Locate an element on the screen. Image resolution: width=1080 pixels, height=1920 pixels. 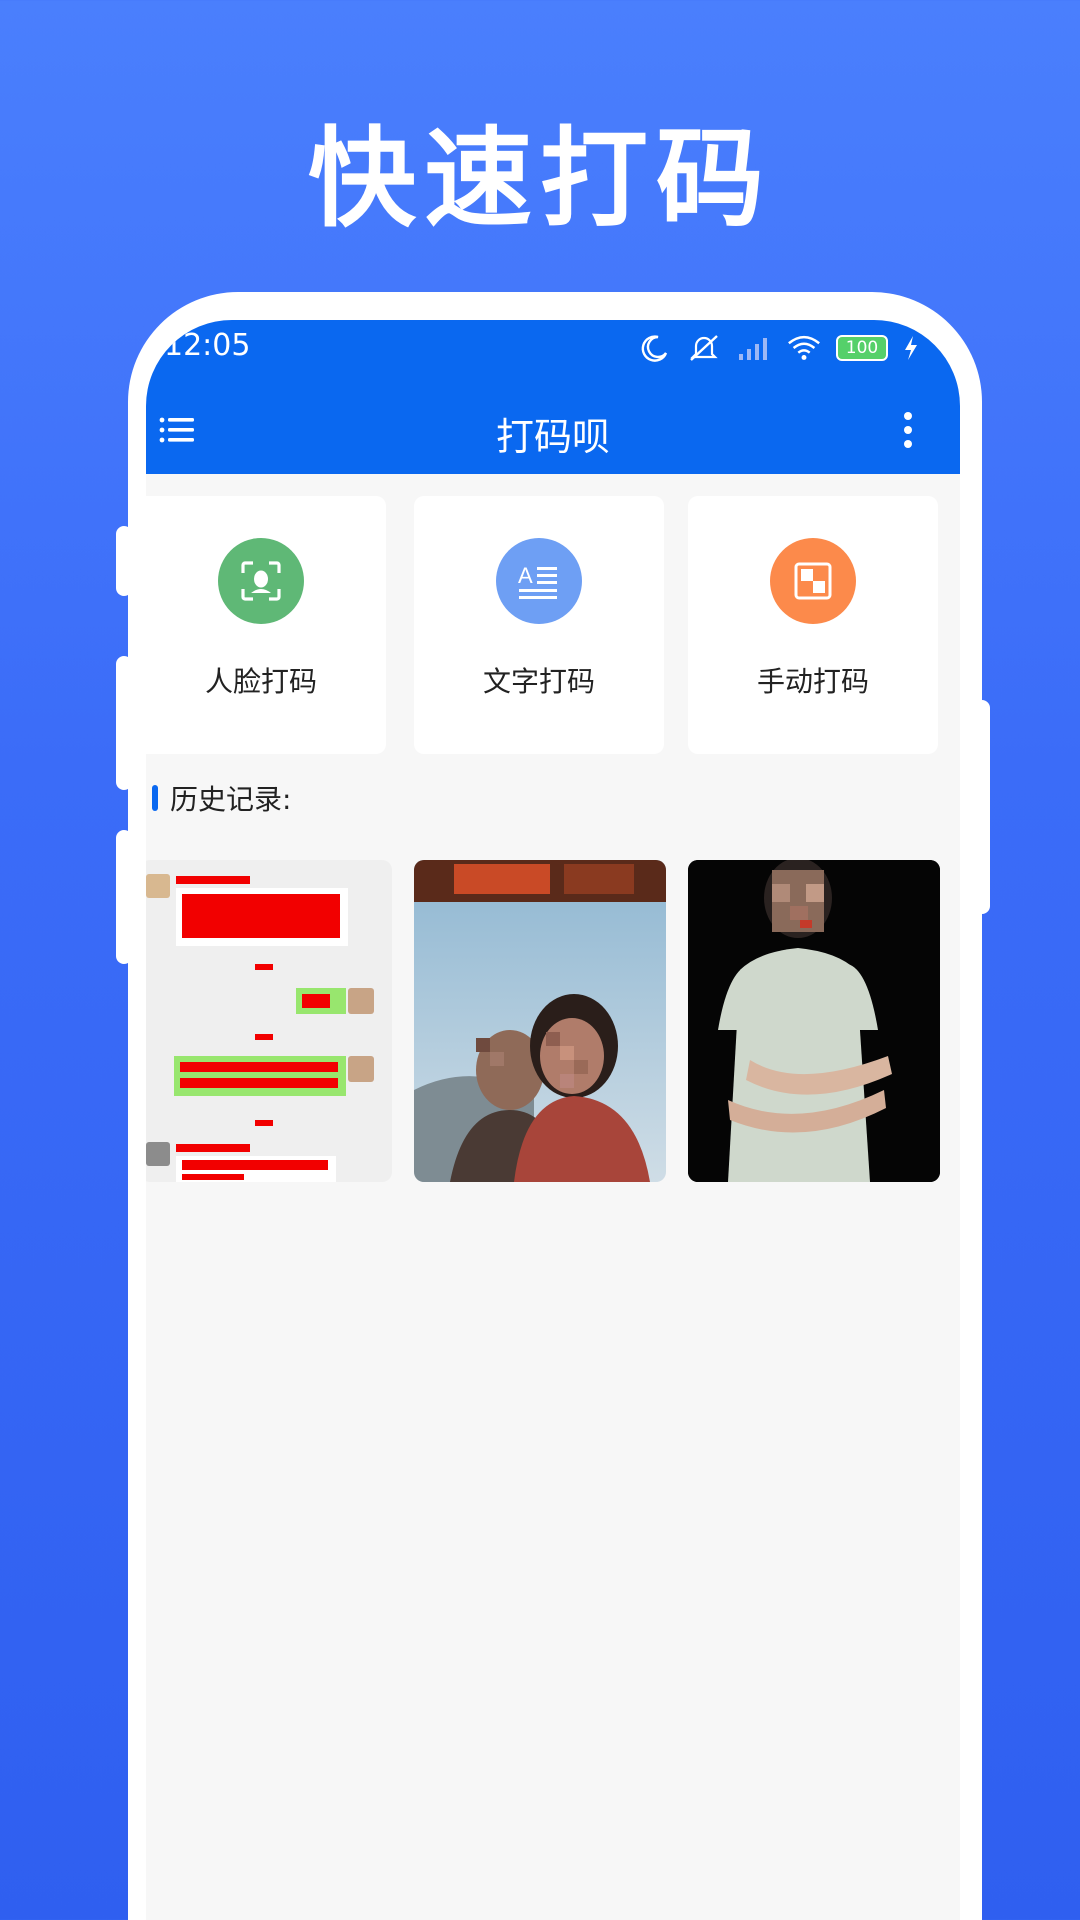
face-scan-icon is located at coordinates (261, 581).